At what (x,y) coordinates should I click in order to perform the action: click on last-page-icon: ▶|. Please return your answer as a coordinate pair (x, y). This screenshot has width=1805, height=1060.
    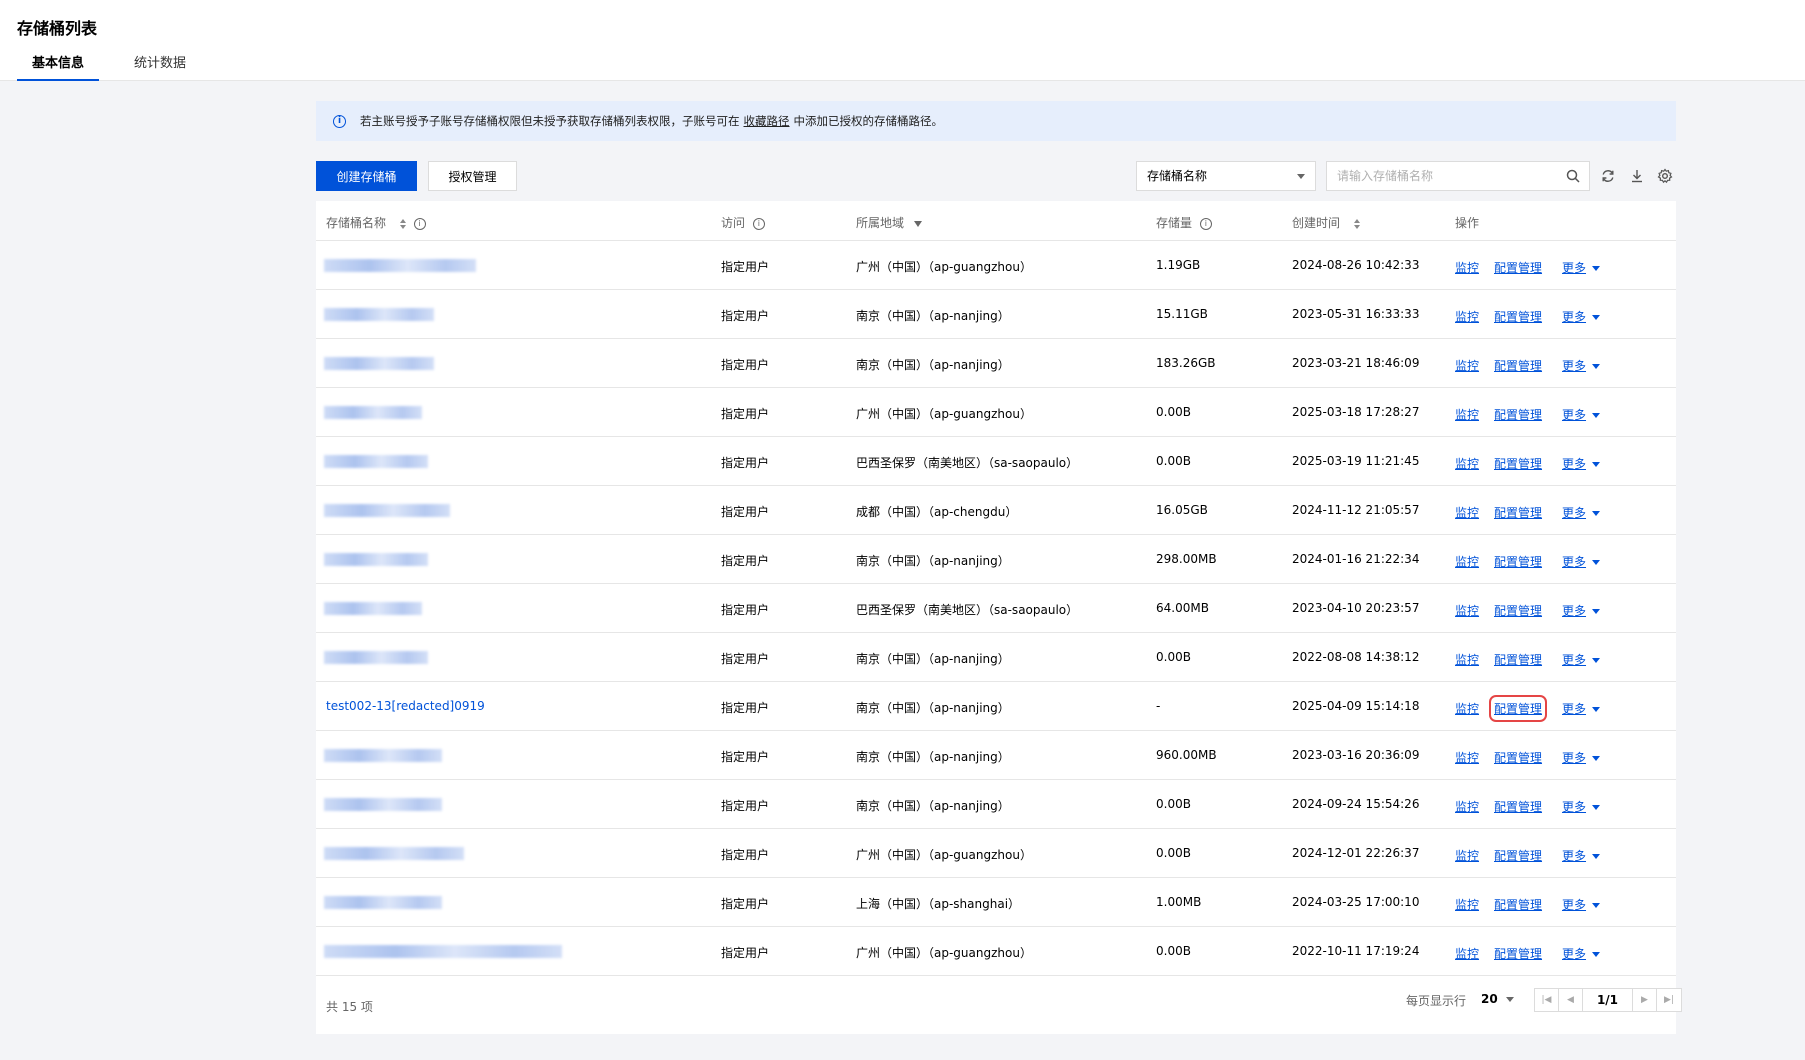
    Looking at the image, I should click on (1669, 1000).